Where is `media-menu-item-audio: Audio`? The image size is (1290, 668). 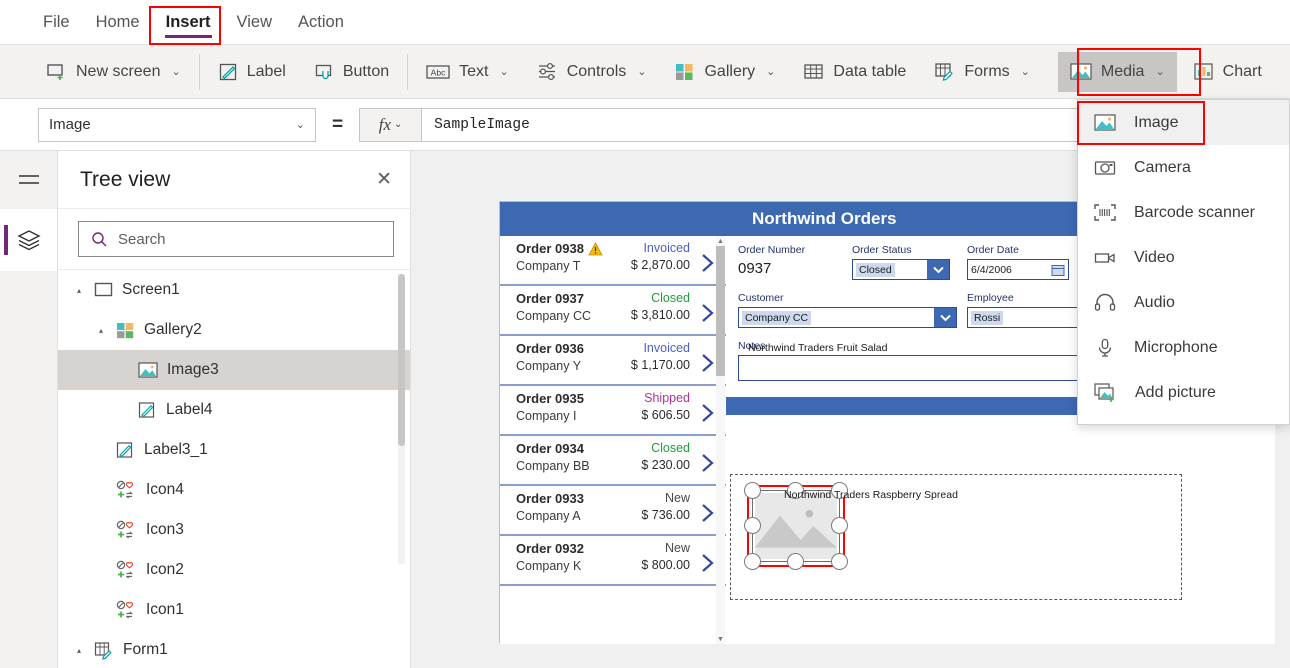
media-menu-item-audio: Audio is located at coordinates (1183, 302).